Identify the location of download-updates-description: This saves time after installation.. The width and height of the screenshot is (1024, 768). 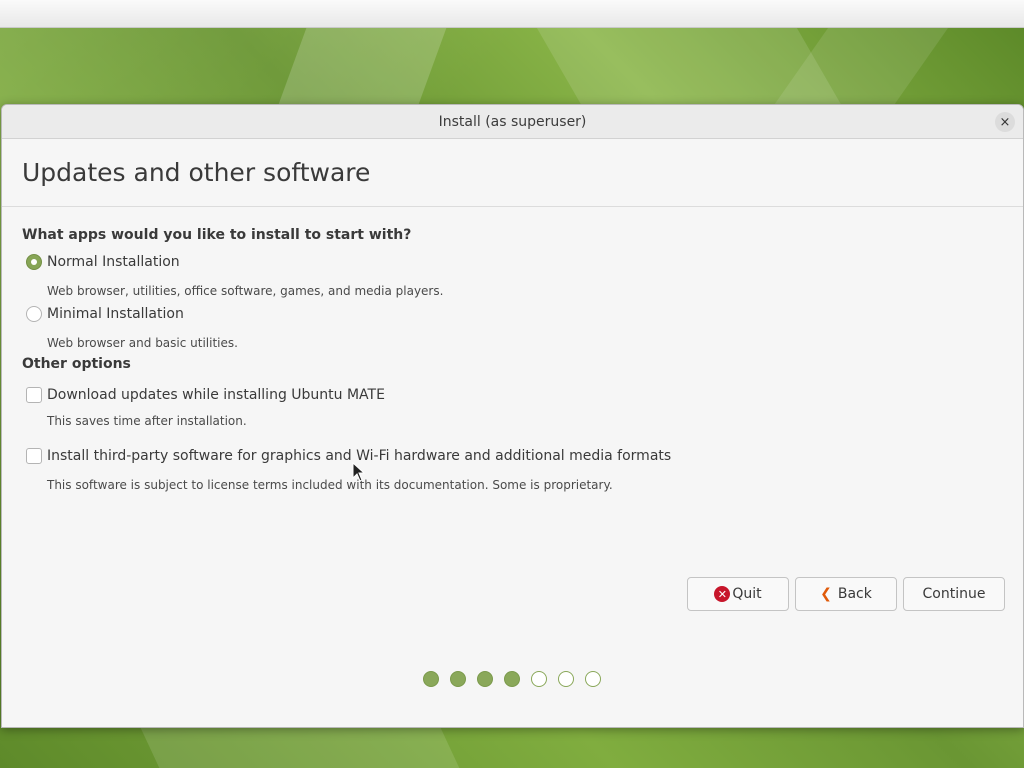
(147, 421).